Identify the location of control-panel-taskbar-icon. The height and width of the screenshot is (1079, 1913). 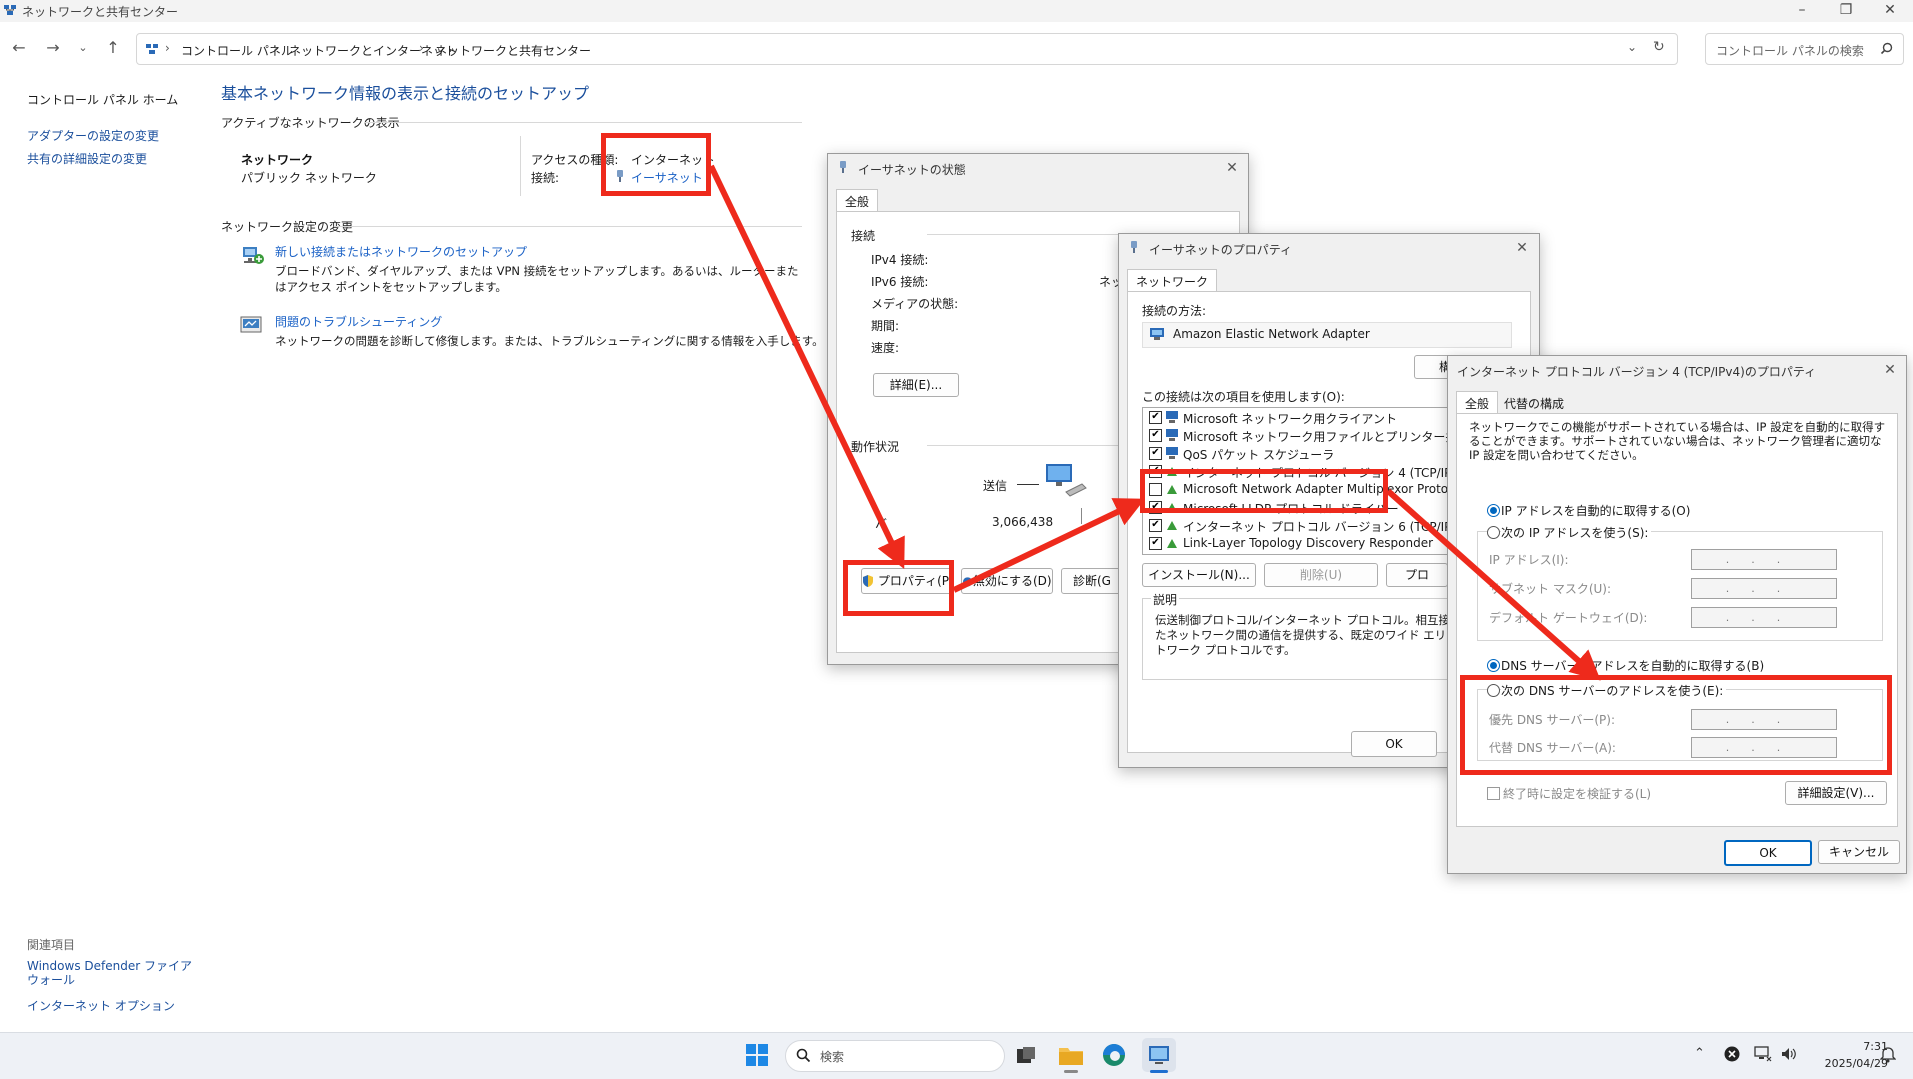
(1159, 1055).